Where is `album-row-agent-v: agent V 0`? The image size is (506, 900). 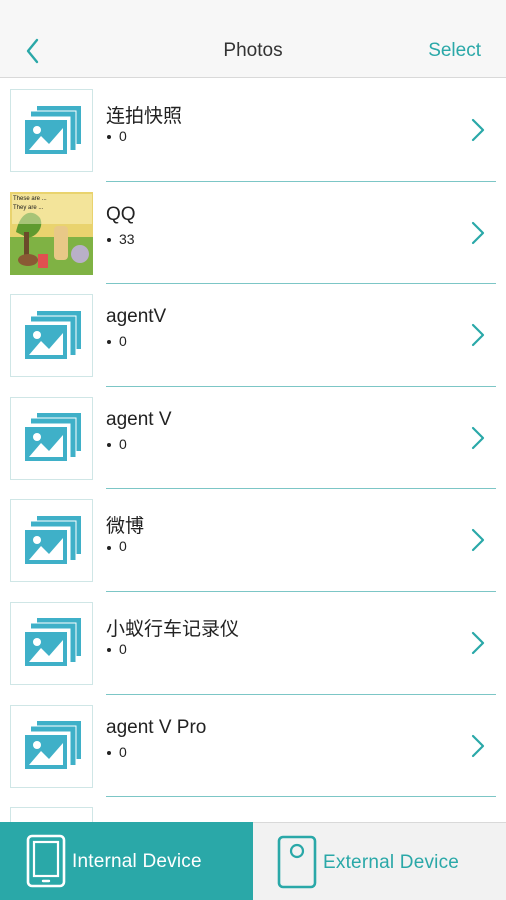
album-row-agent-v: agent V 0 is located at coordinates (253, 438).